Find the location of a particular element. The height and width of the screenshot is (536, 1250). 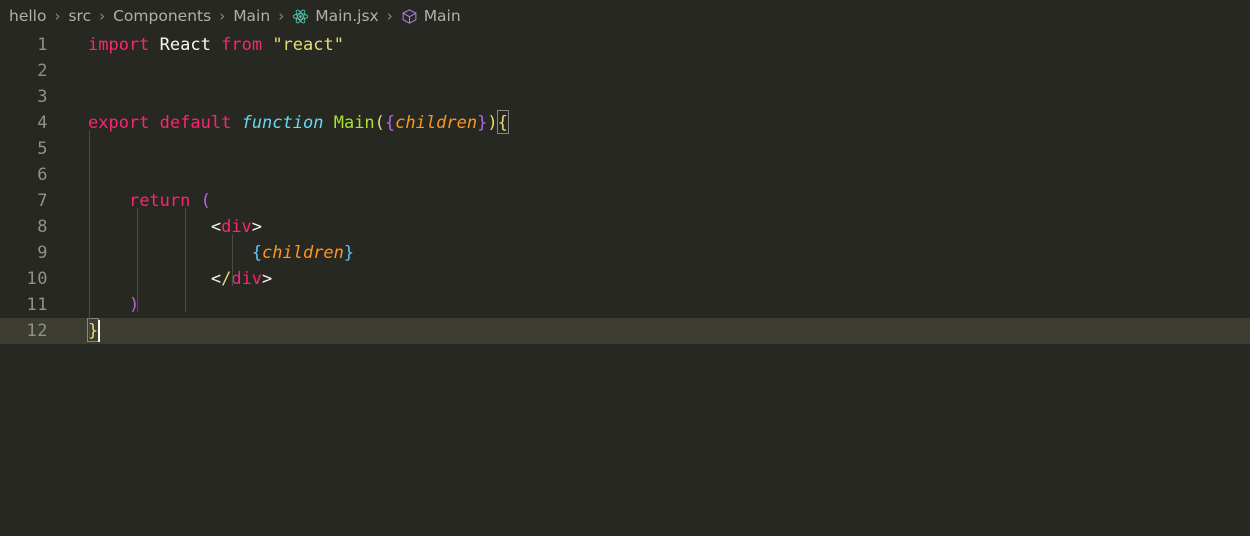

code-line: 6 is located at coordinates (625, 175).